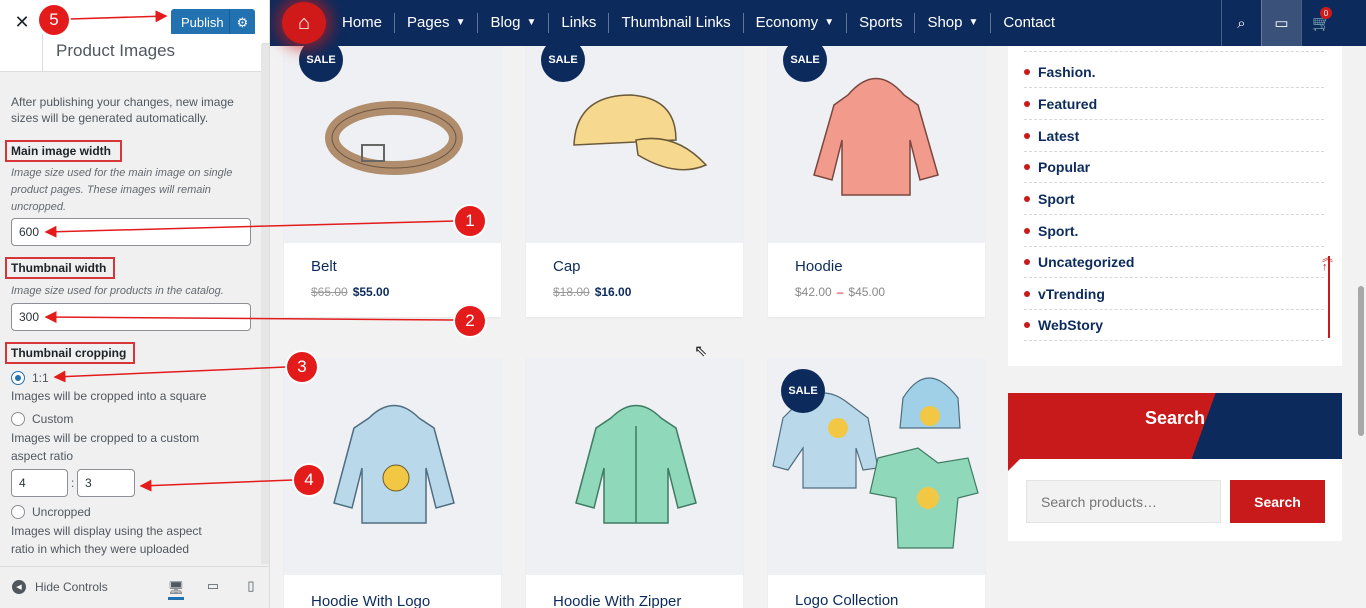  I want to click on nav-label: Blog, so click(505, 22).